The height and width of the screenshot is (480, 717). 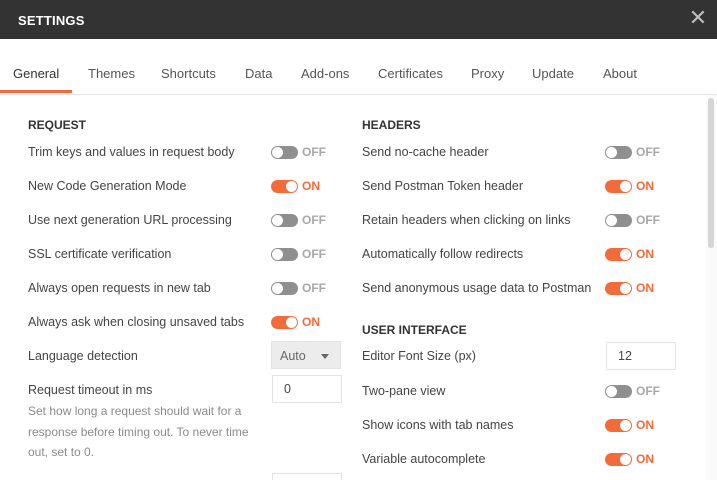 I want to click on tab-themes: Themes, so click(x=111, y=73).